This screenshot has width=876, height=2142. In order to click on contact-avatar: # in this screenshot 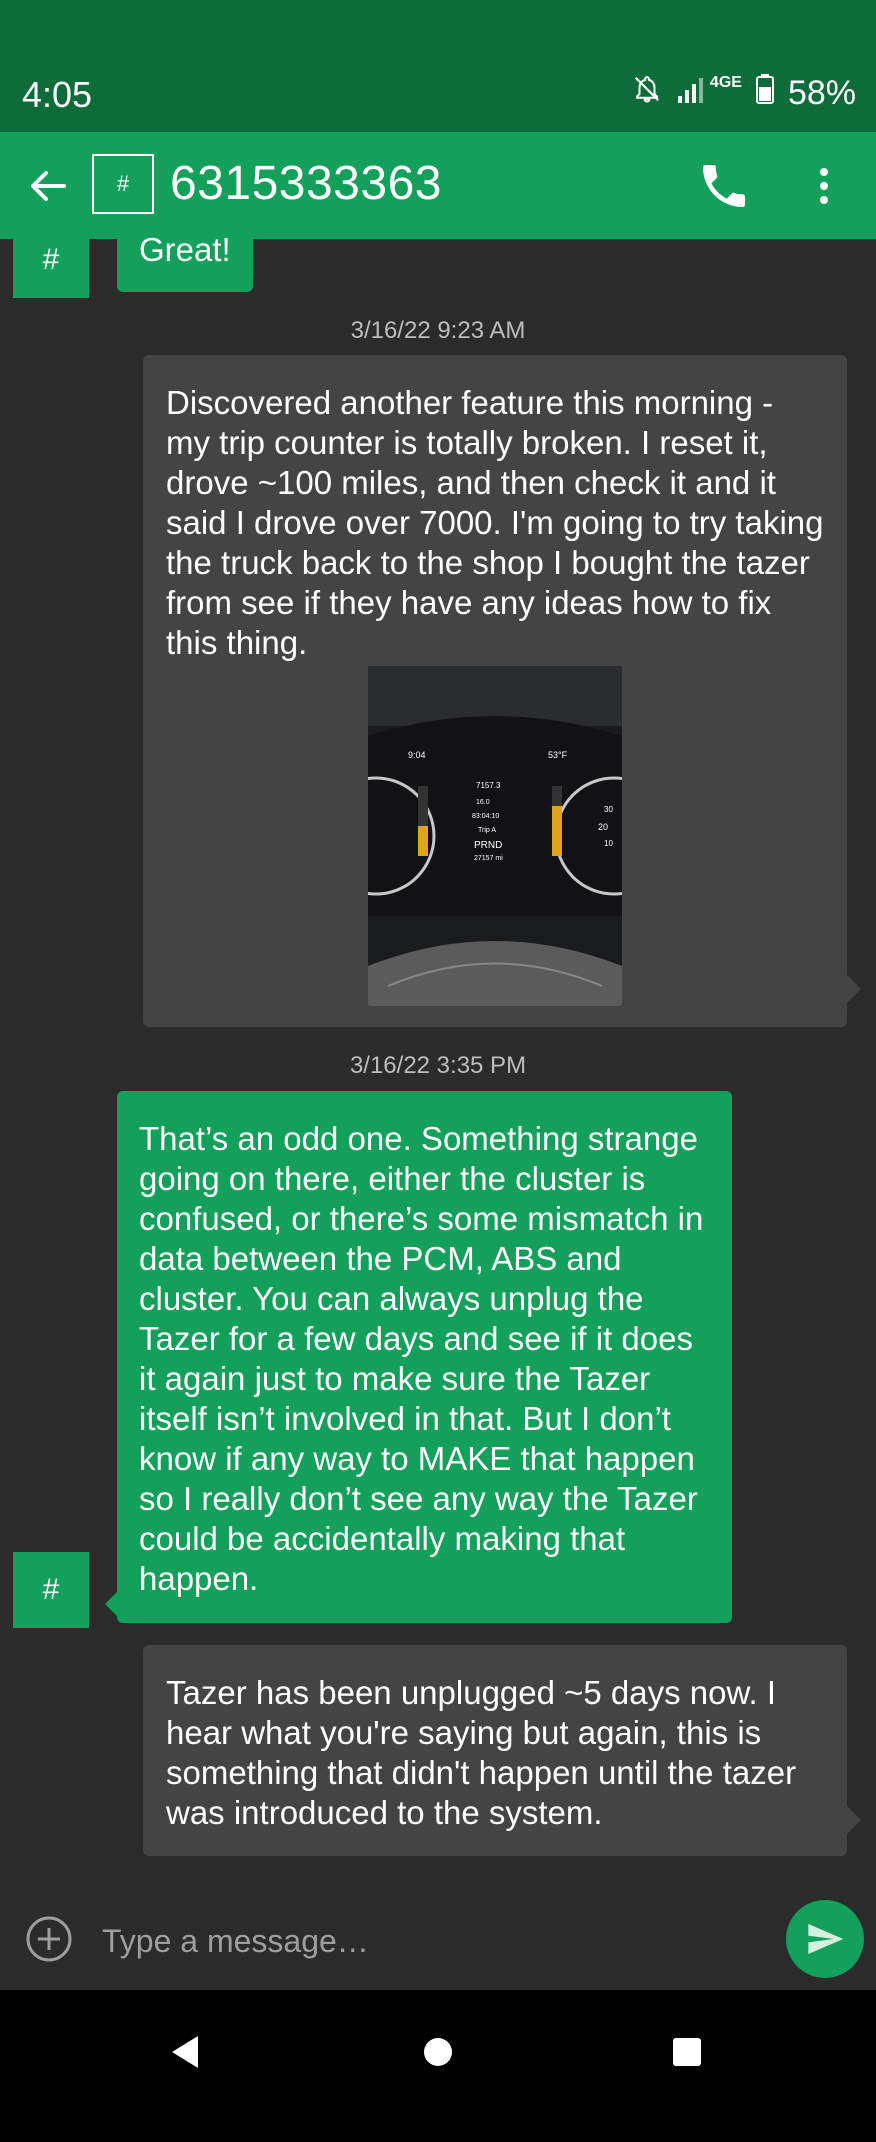, I will do `click(123, 184)`.